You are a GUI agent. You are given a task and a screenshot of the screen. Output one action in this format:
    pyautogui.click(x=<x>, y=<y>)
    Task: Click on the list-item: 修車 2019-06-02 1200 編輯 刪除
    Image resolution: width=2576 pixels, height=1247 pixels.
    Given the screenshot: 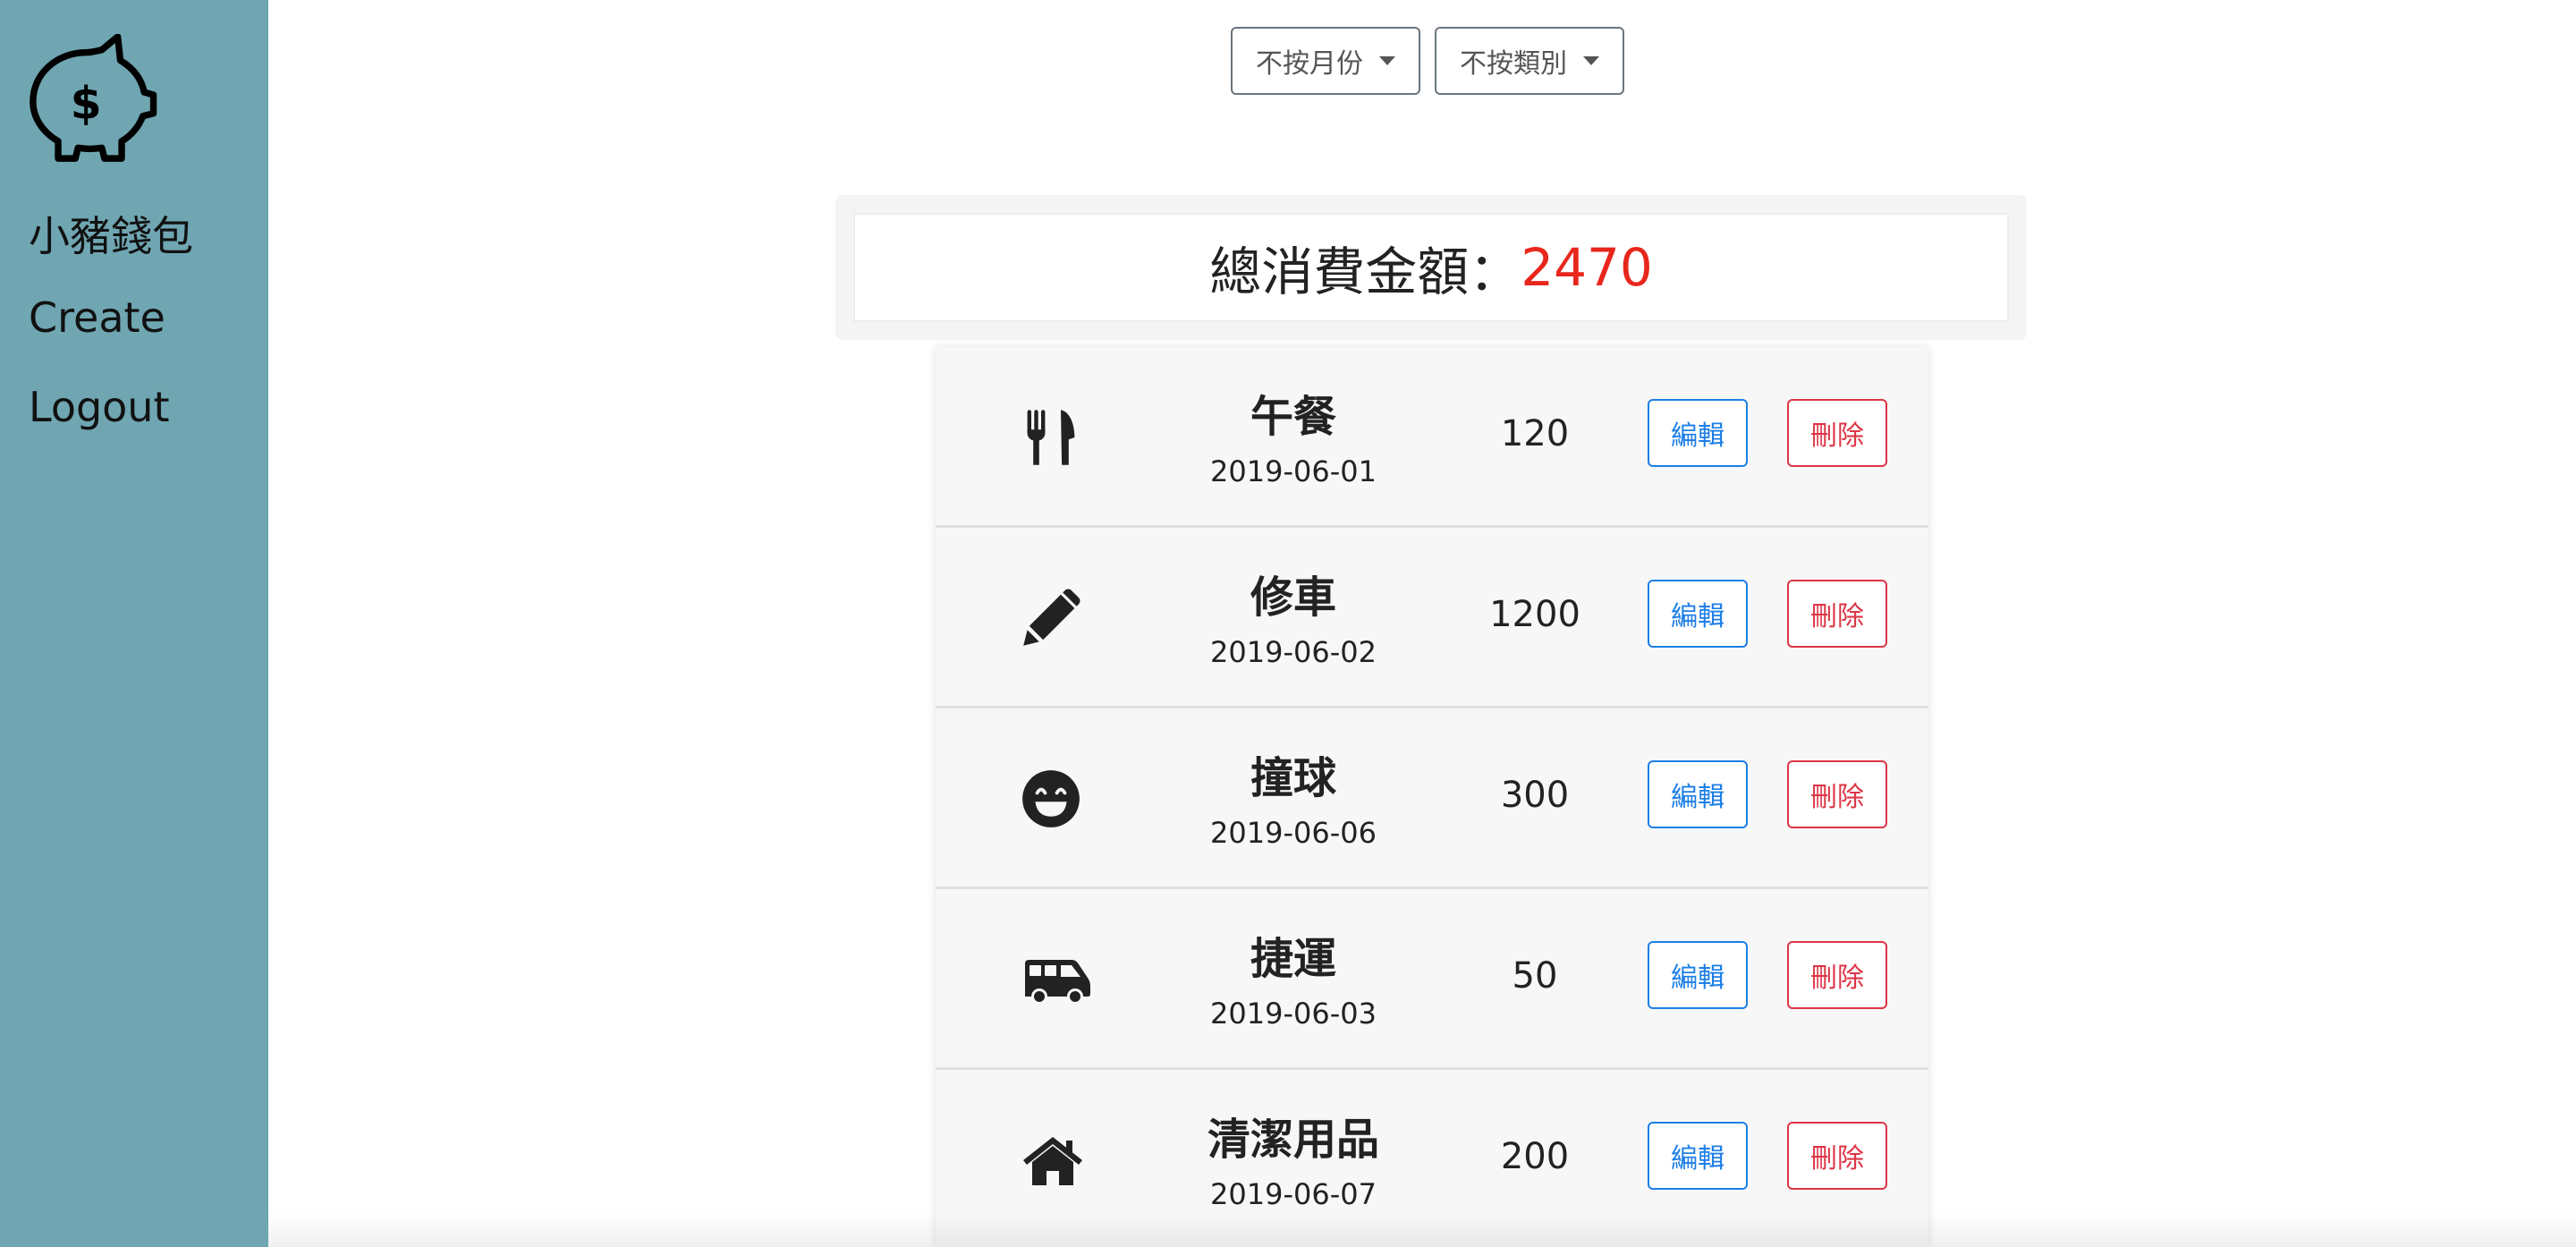 What is the action you would take?
    pyautogui.click(x=1432, y=618)
    